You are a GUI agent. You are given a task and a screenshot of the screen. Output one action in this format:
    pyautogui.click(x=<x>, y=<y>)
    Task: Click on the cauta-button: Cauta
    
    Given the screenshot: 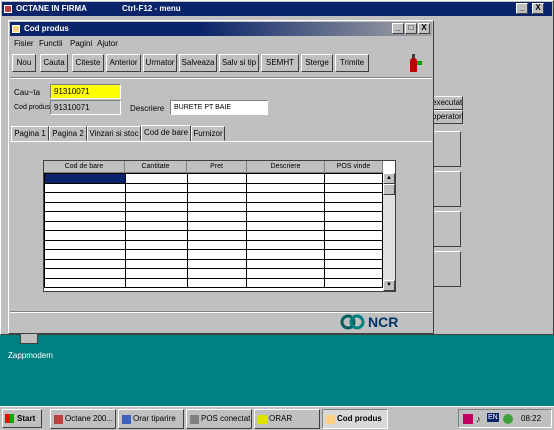 What is the action you would take?
    pyautogui.click(x=54, y=63)
    